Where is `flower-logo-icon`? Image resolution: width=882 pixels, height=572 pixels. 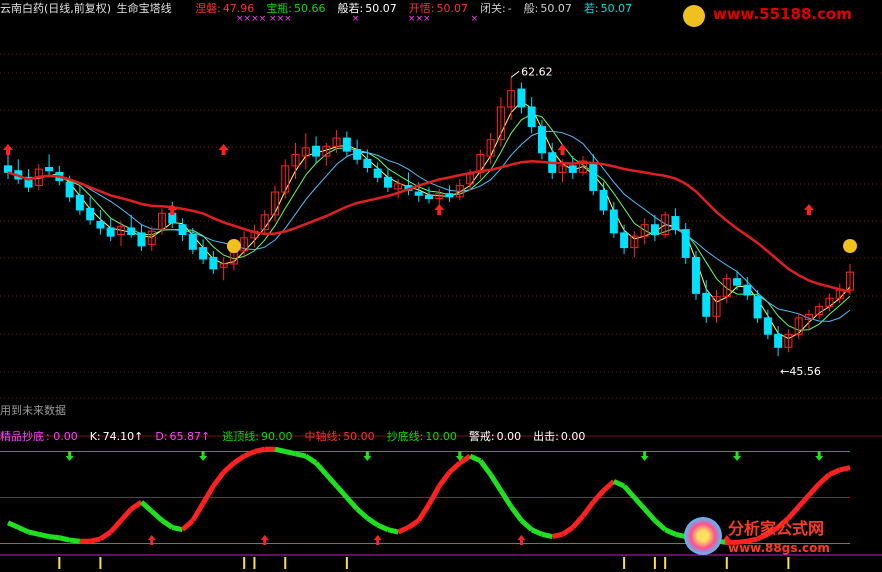 flower-logo-icon is located at coordinates (703, 536).